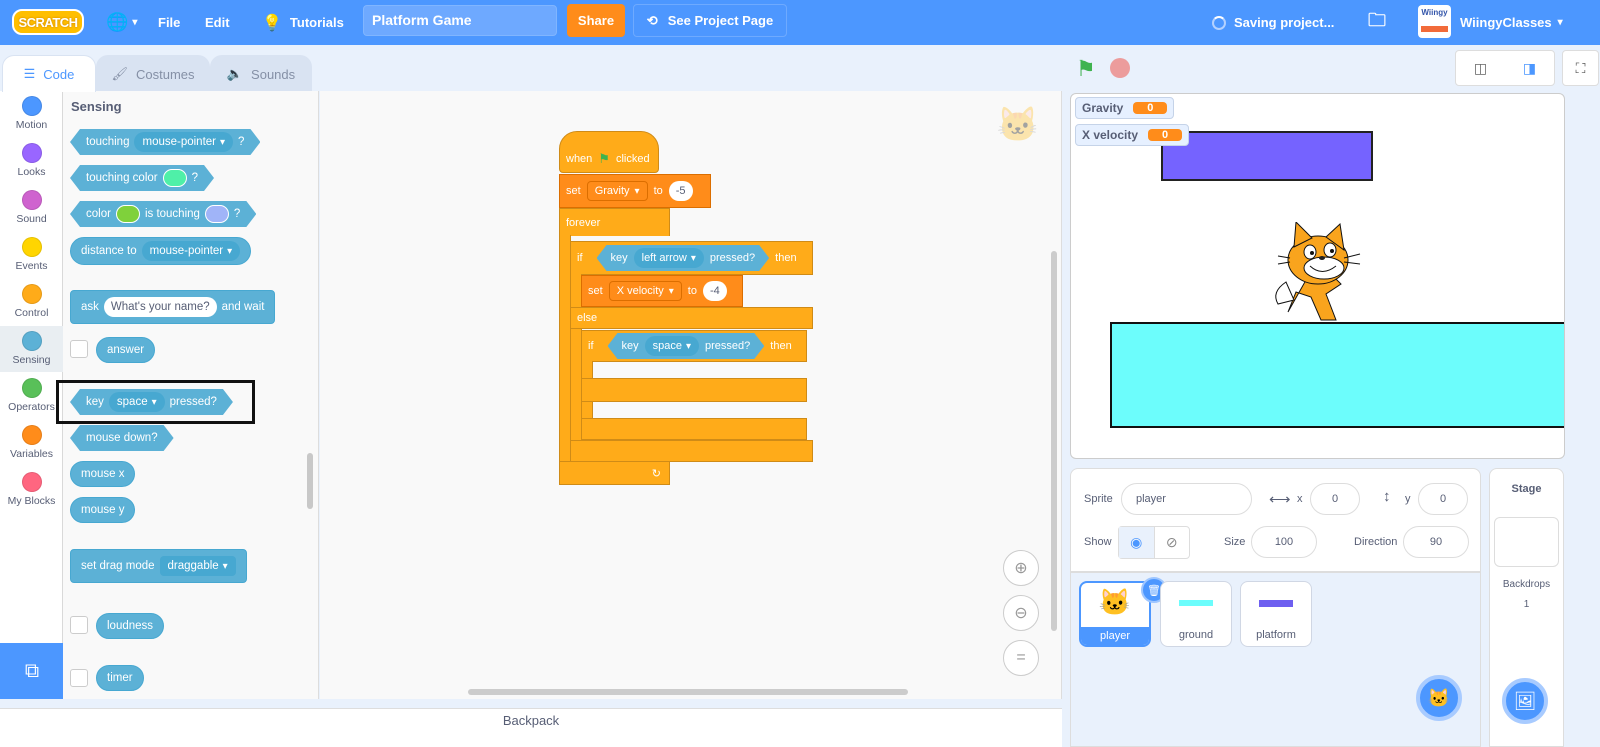 The height and width of the screenshot is (747, 1600). What do you see at coordinates (1529, 68) in the screenshot?
I see `normal-stage-button: ◨` at bounding box center [1529, 68].